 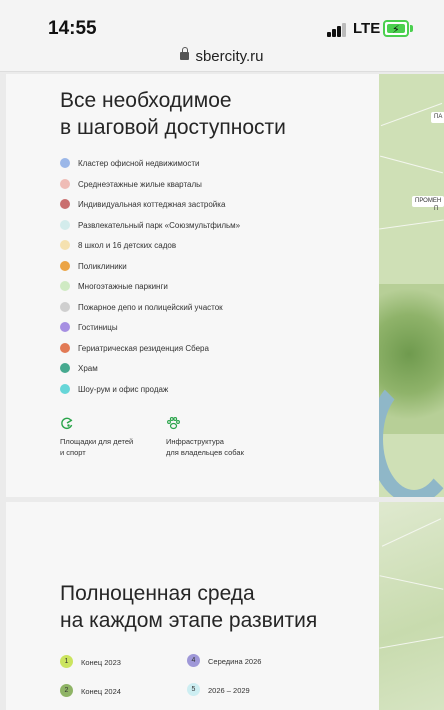 I want to click on title-line-2: на каждом этапе развития, so click(x=189, y=620).